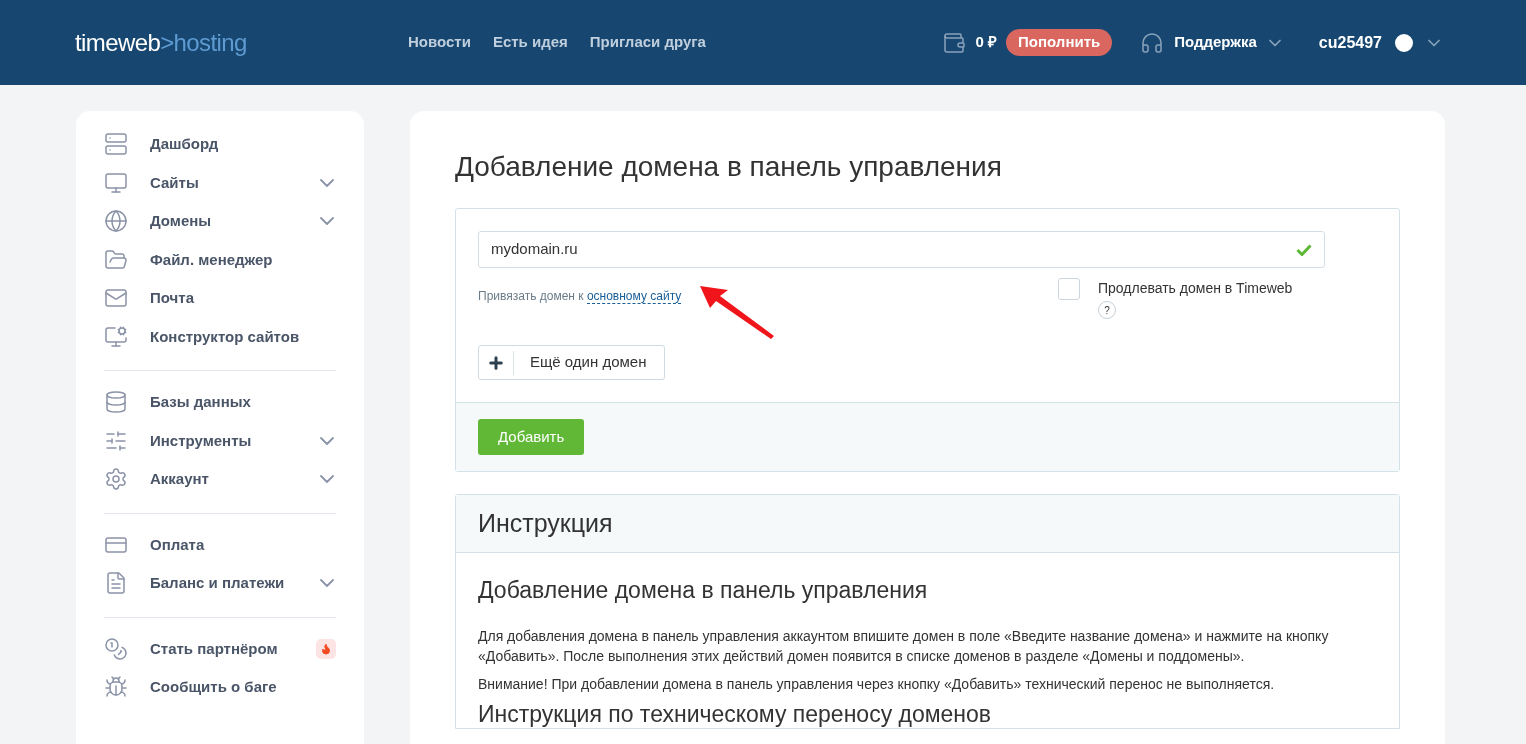  What do you see at coordinates (116, 221) in the screenshot?
I see `globe-icon` at bounding box center [116, 221].